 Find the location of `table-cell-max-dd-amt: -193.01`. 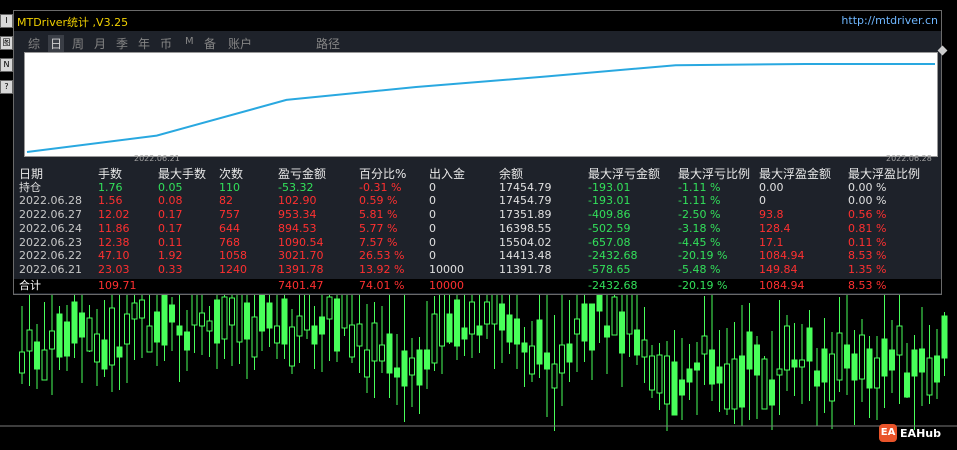

table-cell-max-dd-amt: -193.01 is located at coordinates (609, 187).